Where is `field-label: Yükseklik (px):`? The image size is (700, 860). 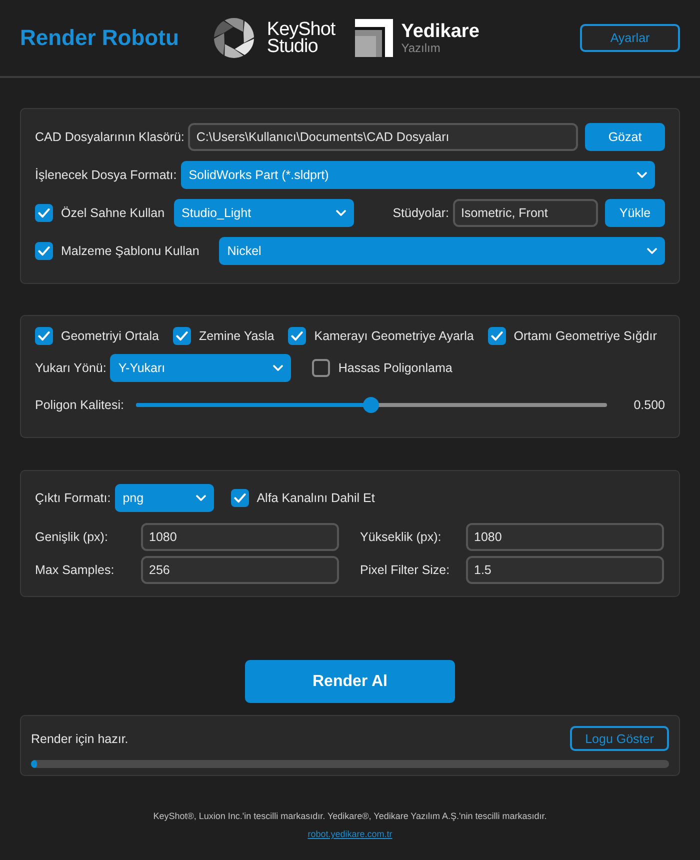 field-label: Yükseklik (px): is located at coordinates (401, 537).